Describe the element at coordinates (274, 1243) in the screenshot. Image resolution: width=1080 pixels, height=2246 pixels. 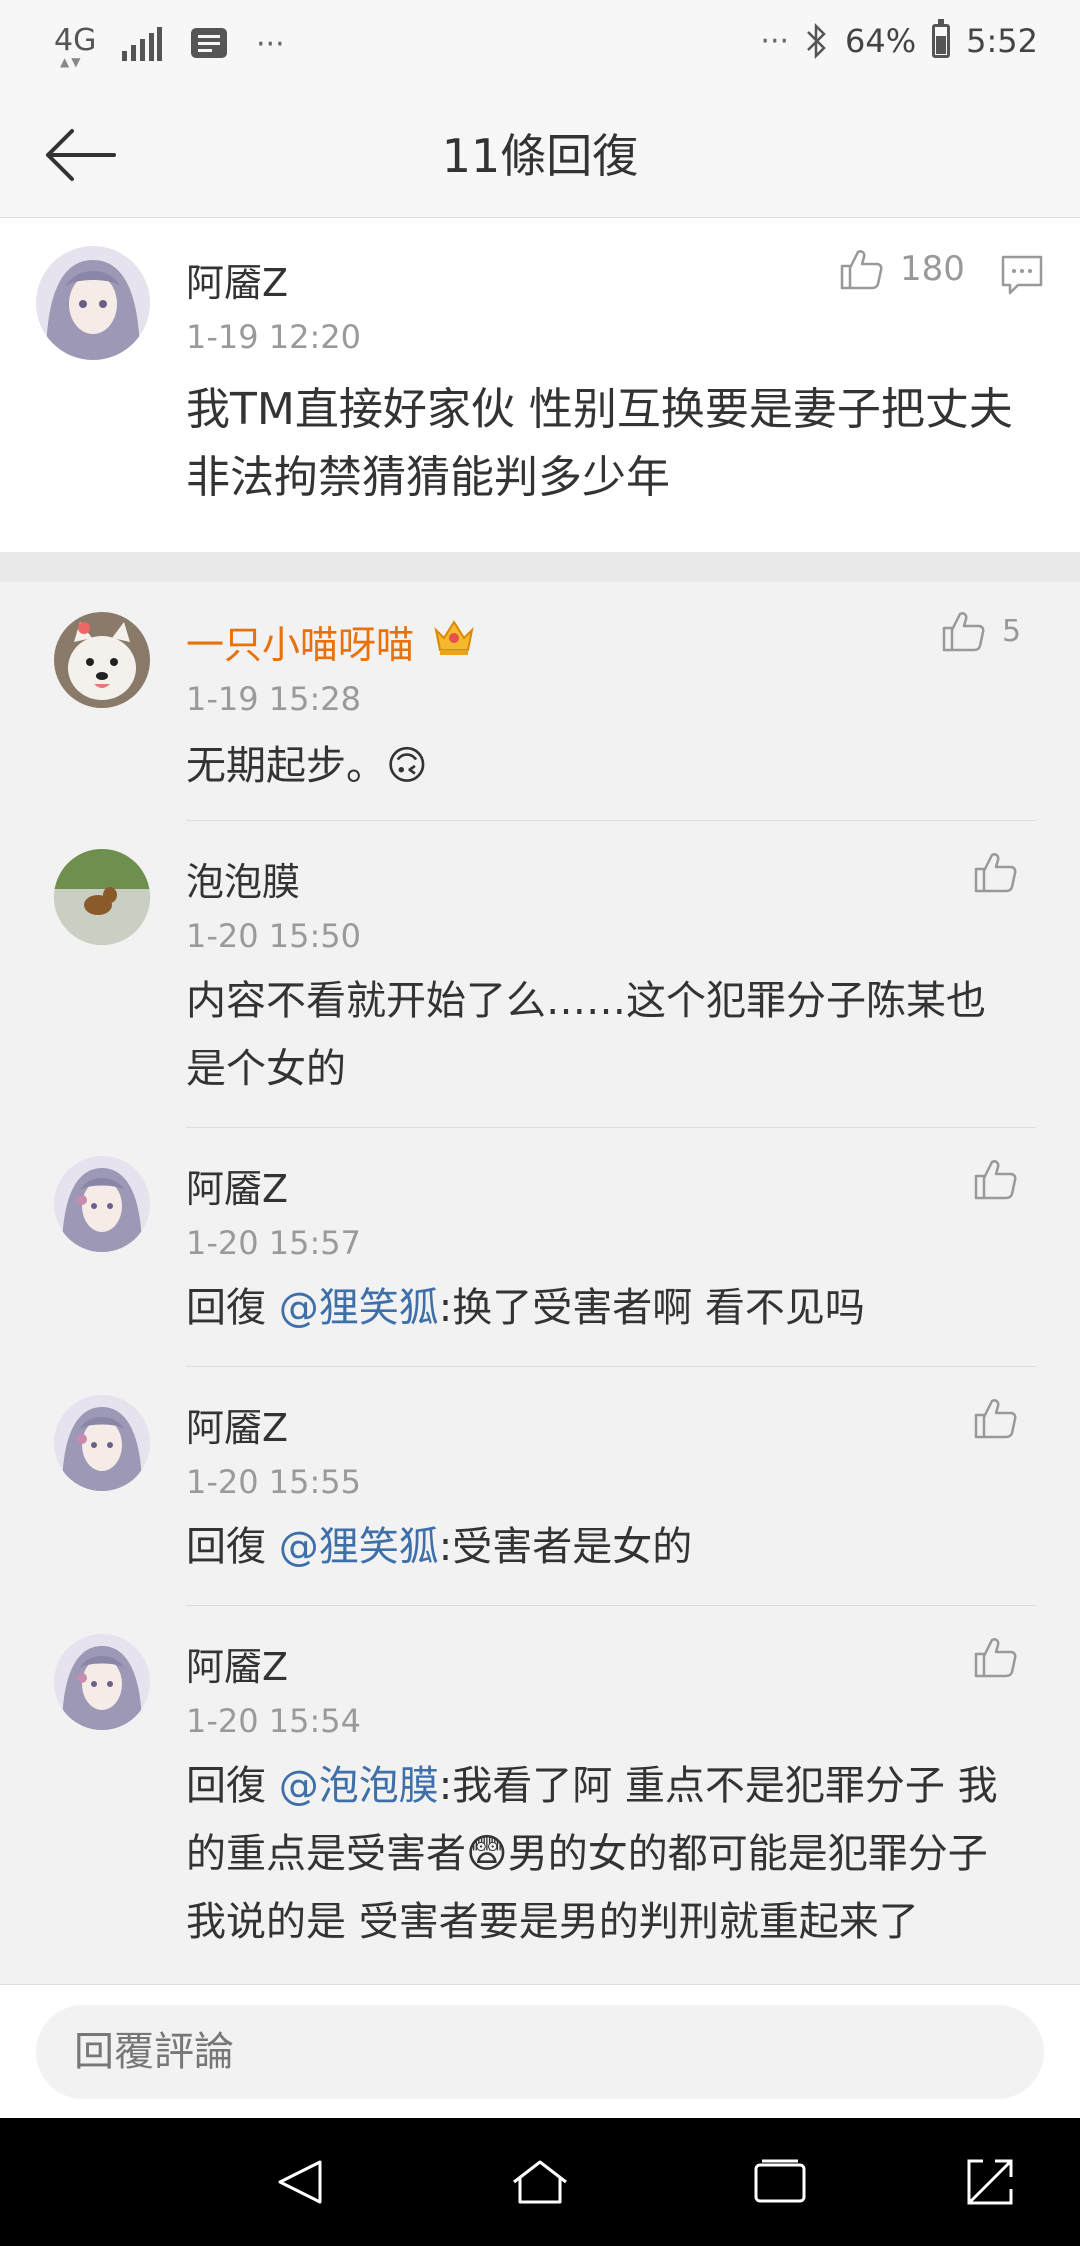
I see `reply-time: 1-20 15:57` at that location.